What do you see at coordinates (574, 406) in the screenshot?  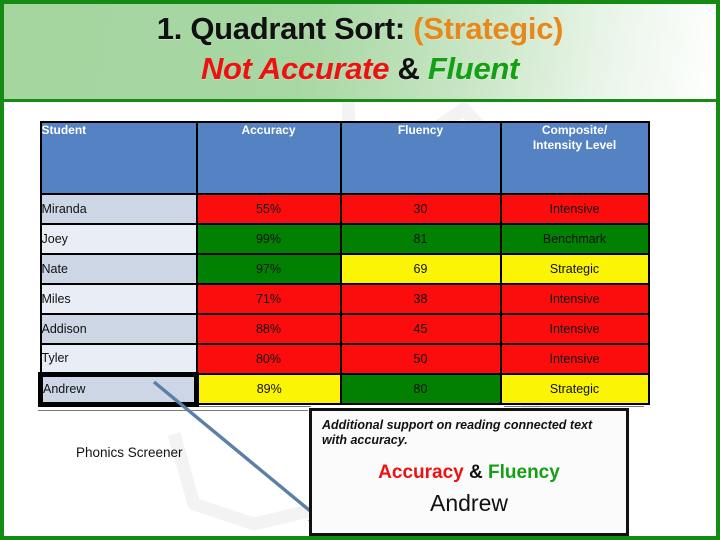 I see `divider-line-right` at bounding box center [574, 406].